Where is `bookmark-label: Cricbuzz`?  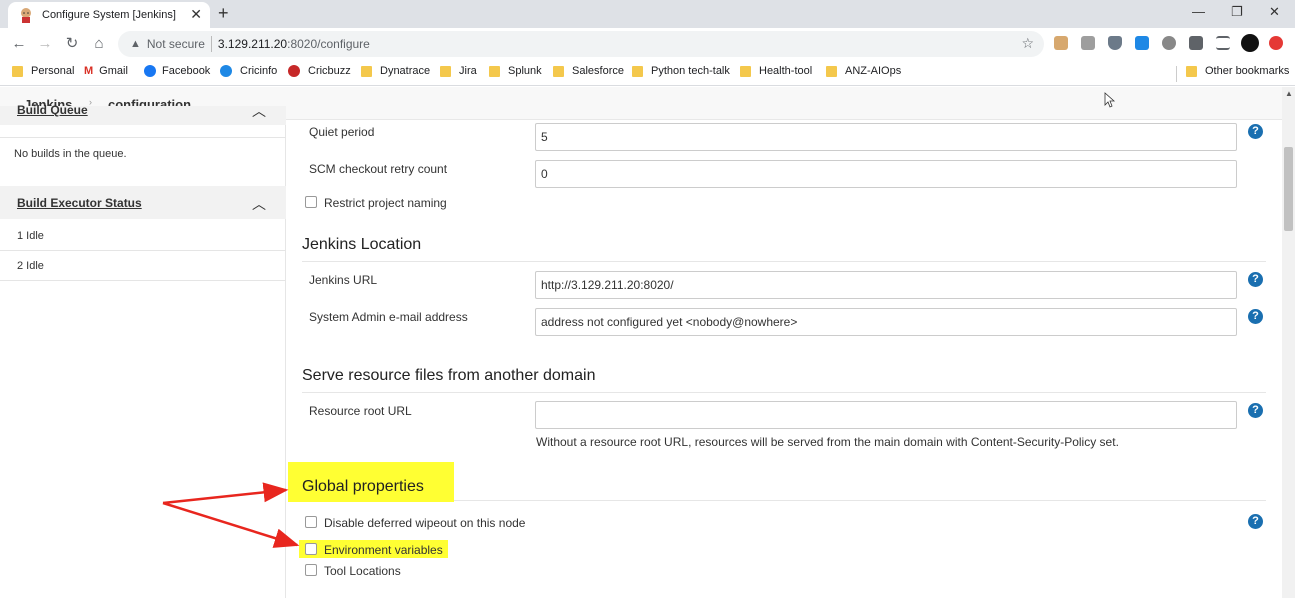
bookmark-label: Cricbuzz is located at coordinates (329, 71).